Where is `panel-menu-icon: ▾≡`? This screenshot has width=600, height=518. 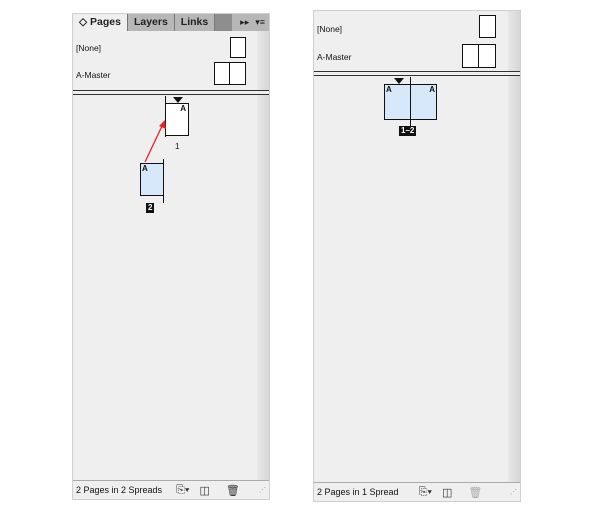 panel-menu-icon: ▾≡ is located at coordinates (260, 22).